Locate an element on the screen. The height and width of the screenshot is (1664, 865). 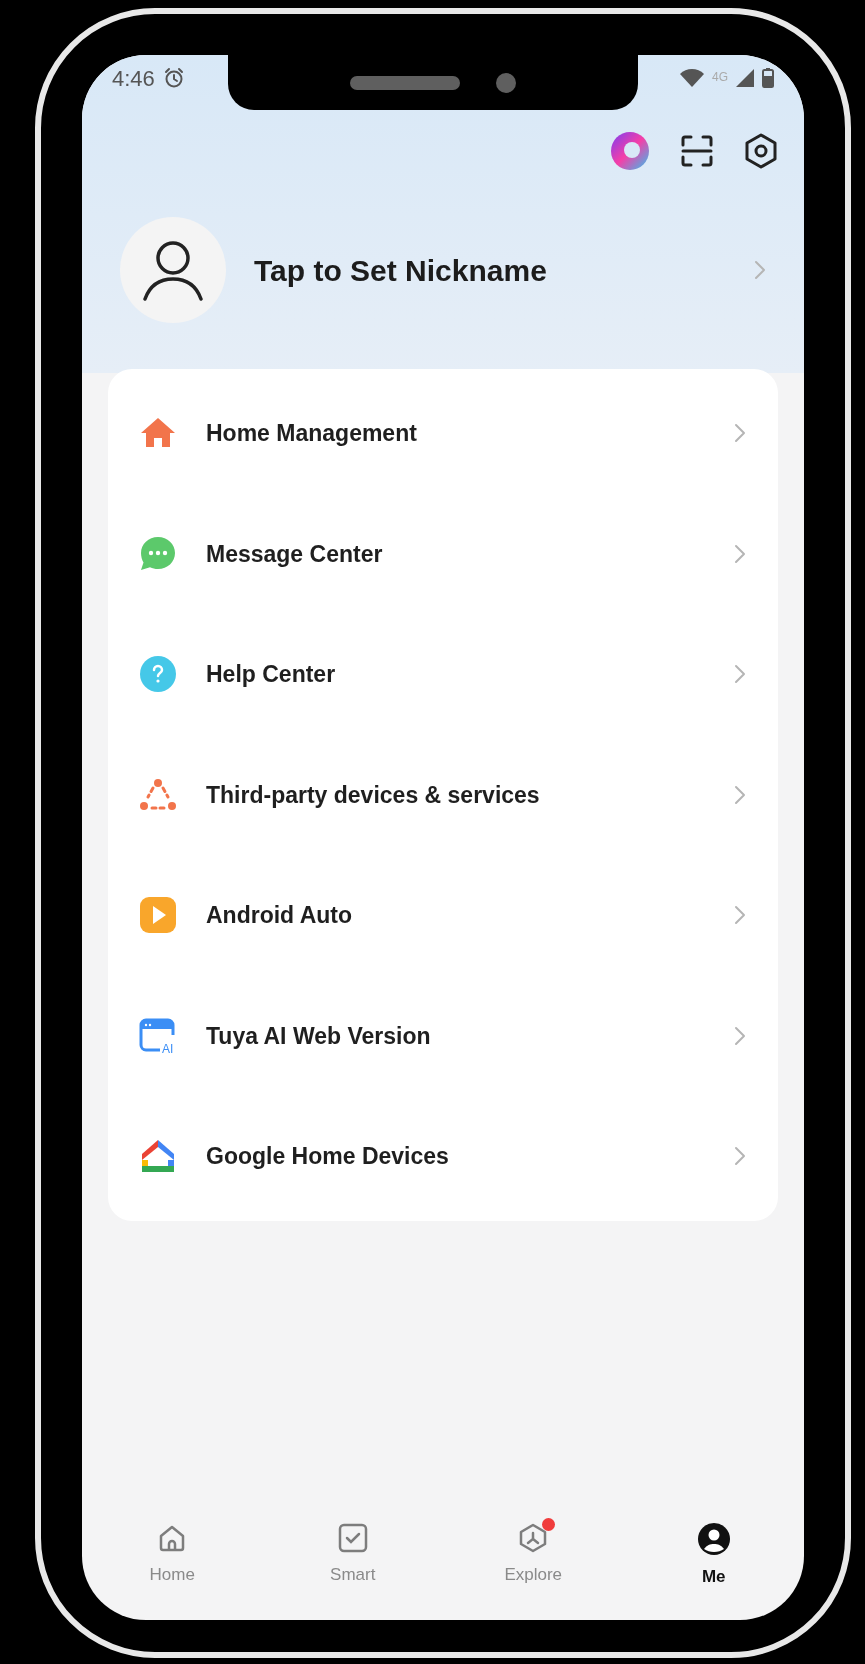
menu-item: Help Center is located at coordinates (443, 674).